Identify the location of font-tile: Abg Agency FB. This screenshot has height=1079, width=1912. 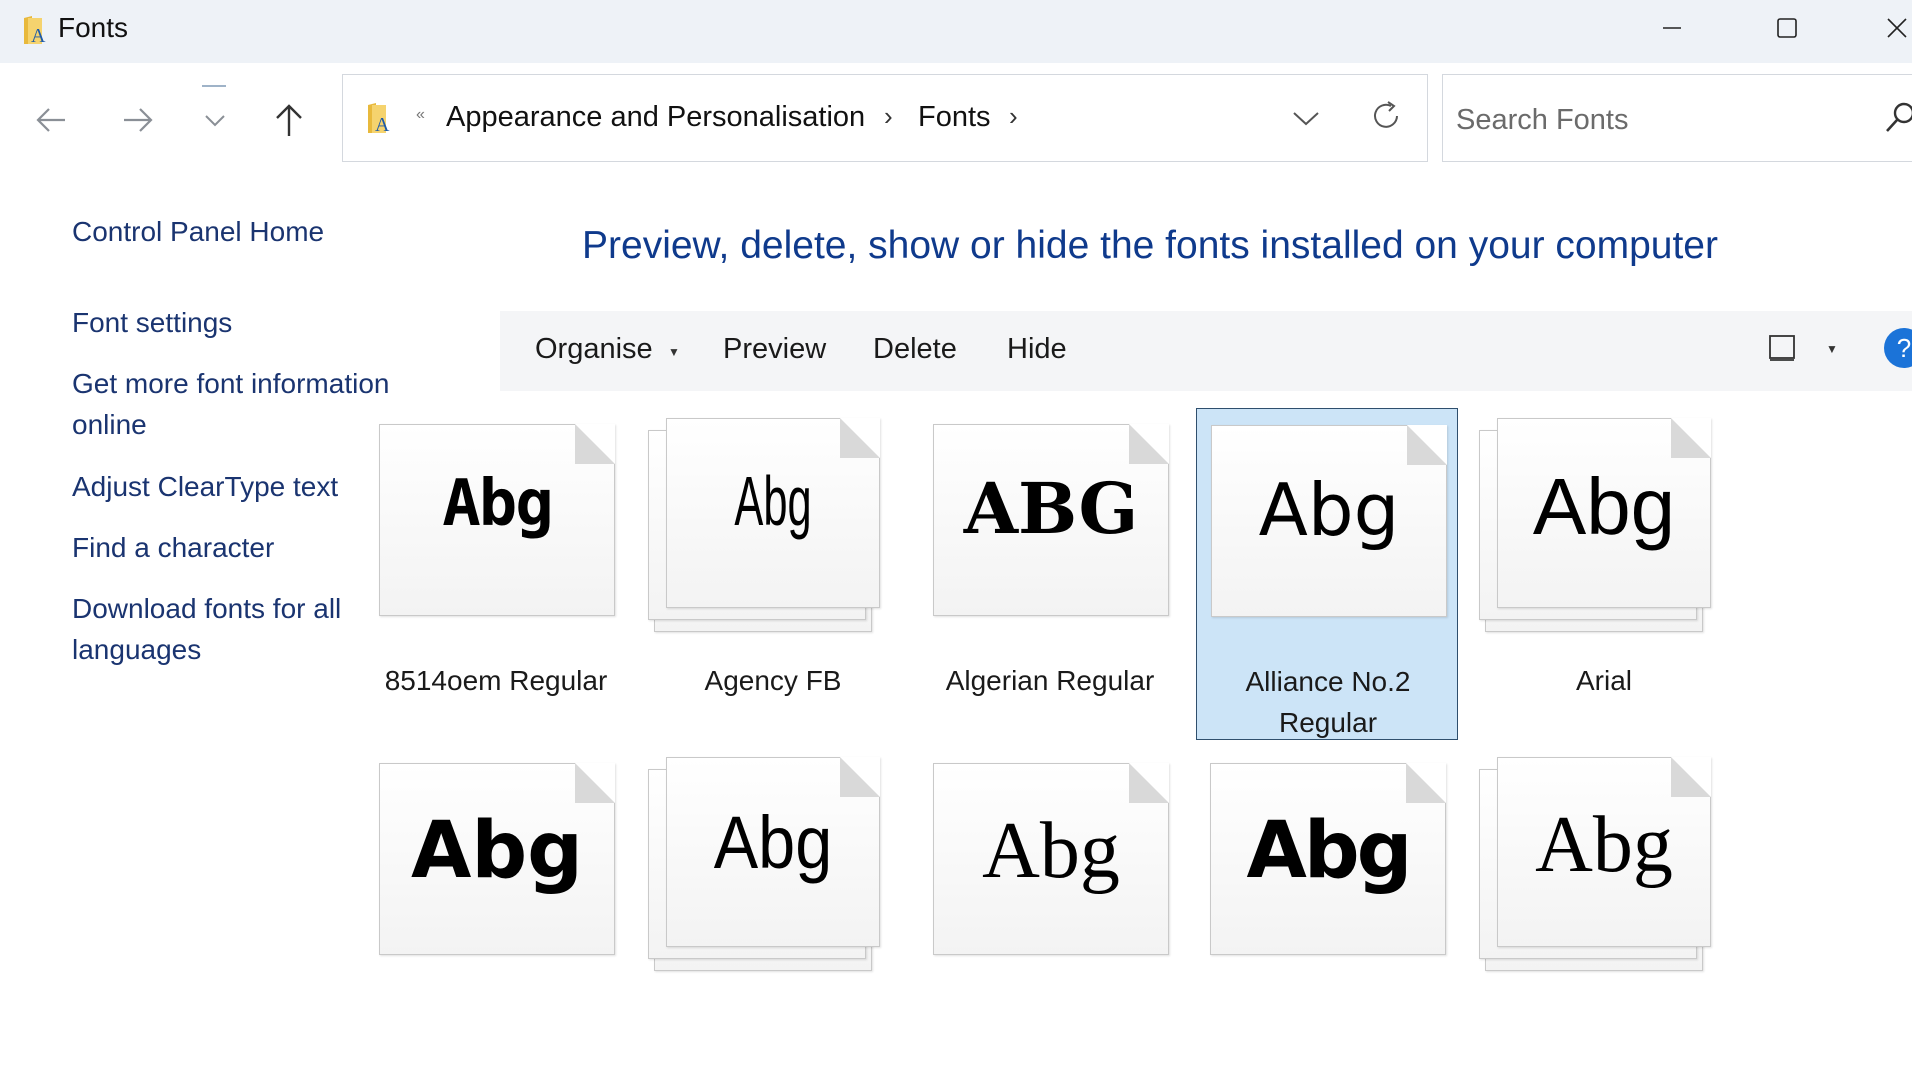
(773, 574).